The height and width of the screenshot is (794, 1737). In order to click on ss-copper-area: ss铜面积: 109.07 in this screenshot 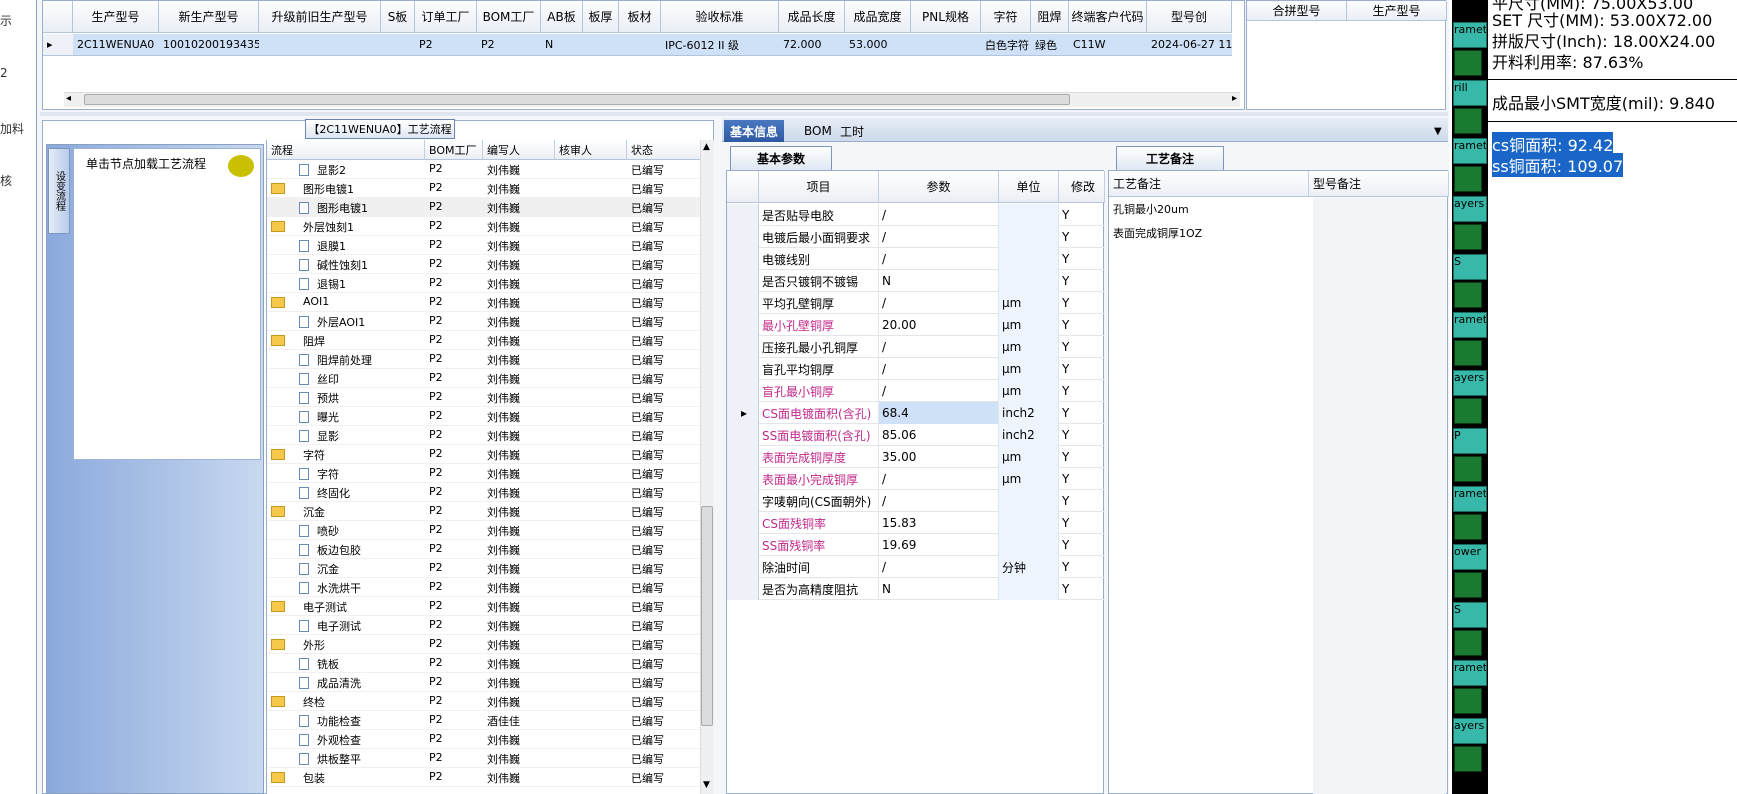, I will do `click(1558, 165)`.